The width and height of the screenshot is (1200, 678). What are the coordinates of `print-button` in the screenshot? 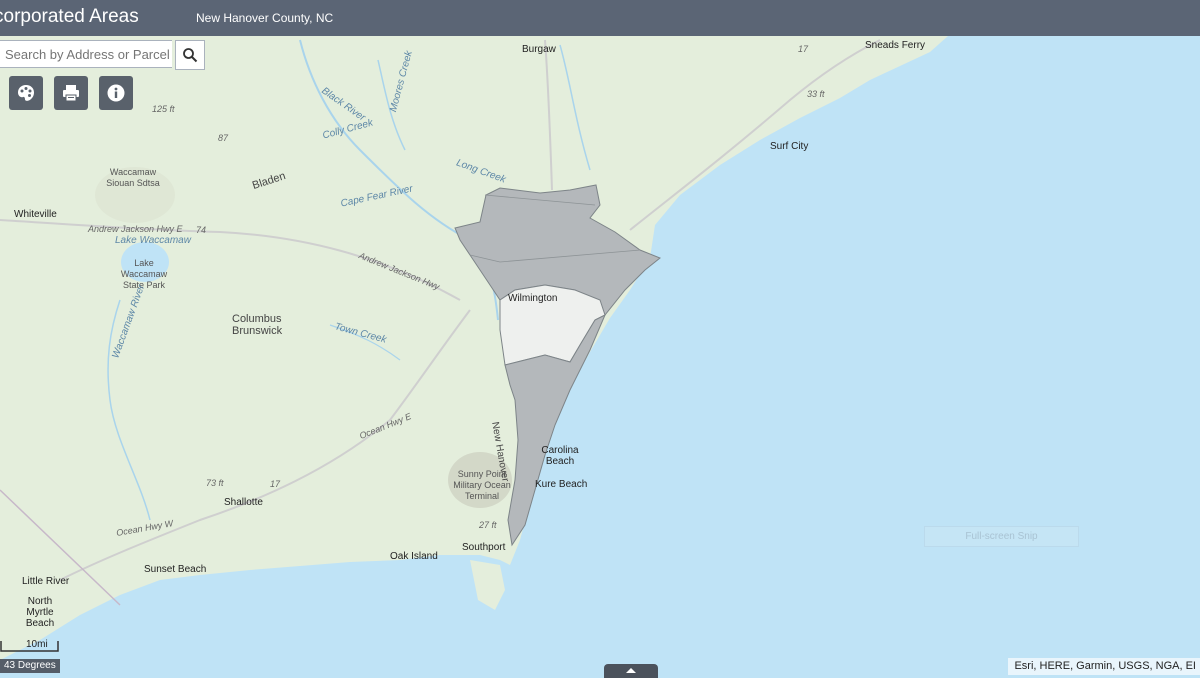 It's located at (71, 93).